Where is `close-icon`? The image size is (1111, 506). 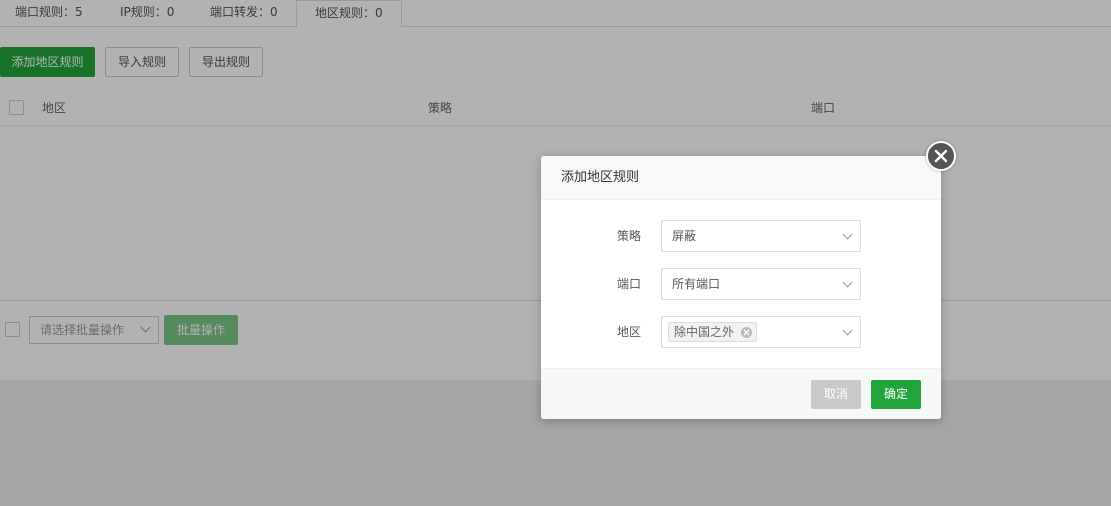
close-icon is located at coordinates (941, 156).